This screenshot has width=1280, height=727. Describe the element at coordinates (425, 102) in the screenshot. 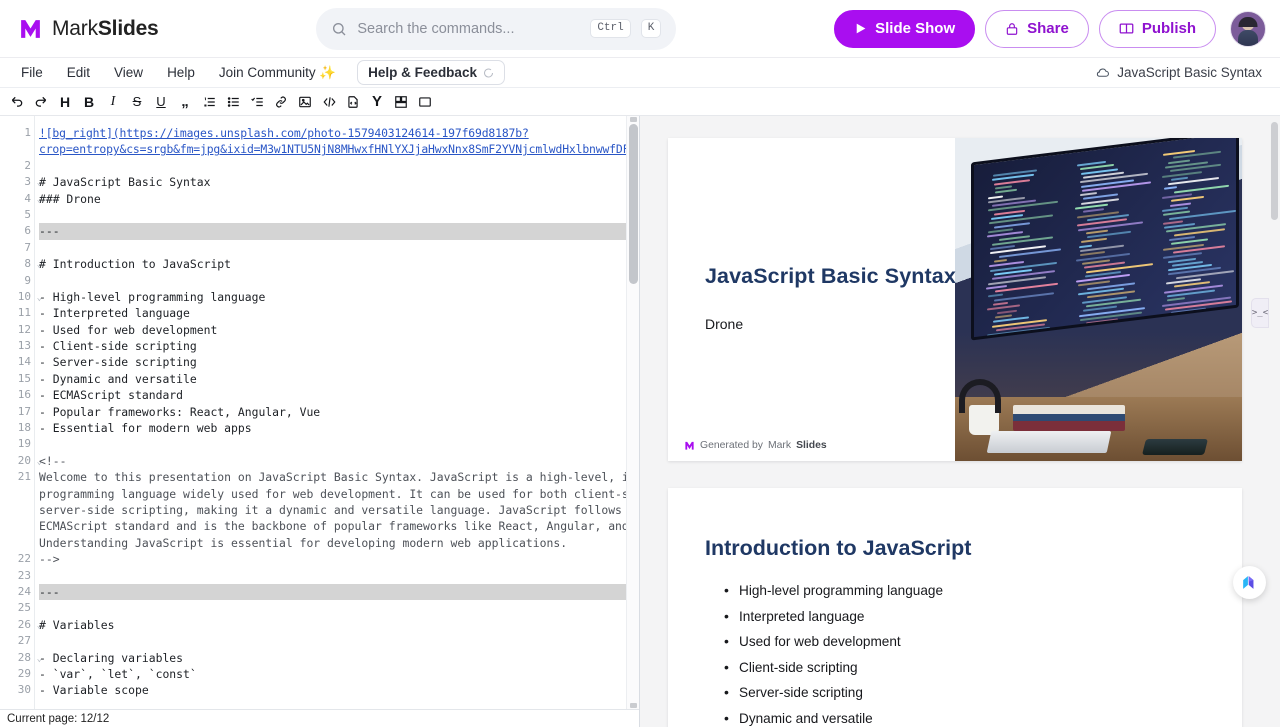

I see `comment-icon` at that location.